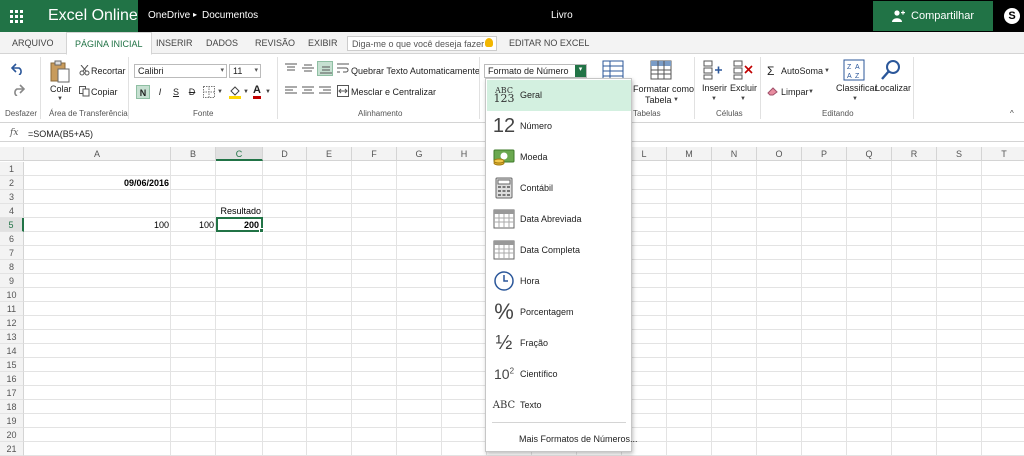 Image resolution: width=1024 pixels, height=456 pixels. Describe the element at coordinates (308, 91) in the screenshot. I see `align-center-icon` at that location.